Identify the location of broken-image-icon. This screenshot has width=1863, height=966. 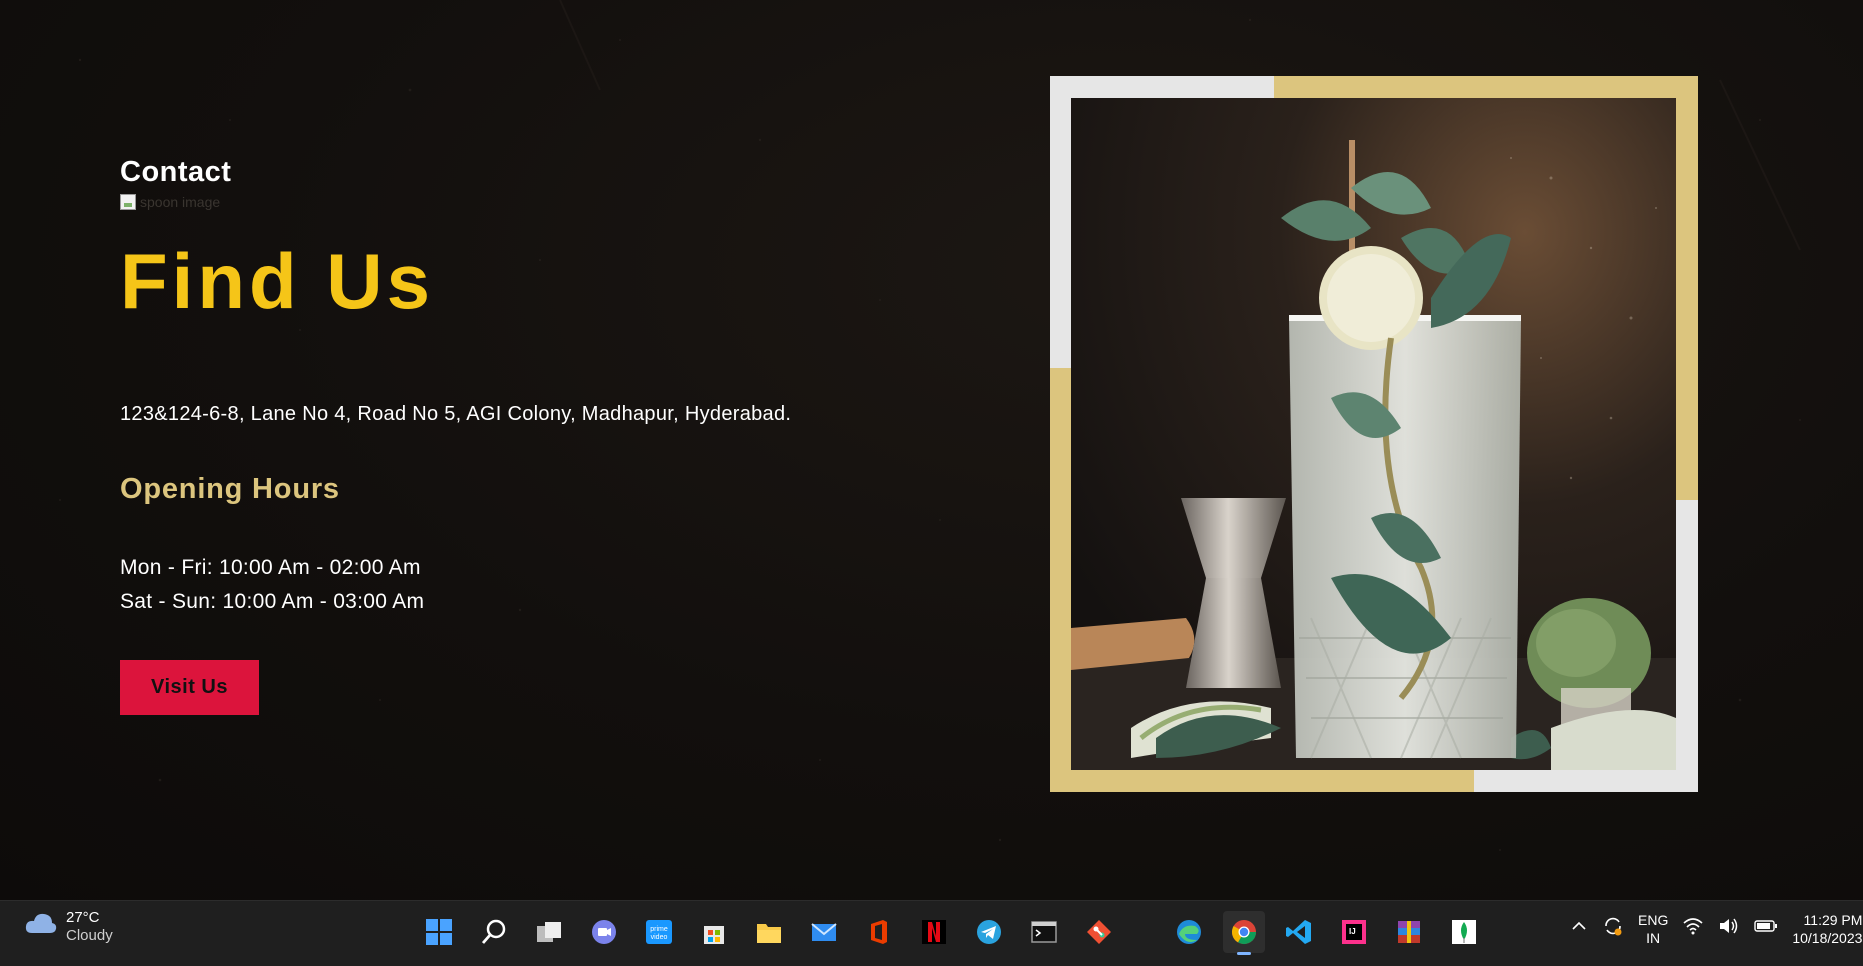
(128, 202).